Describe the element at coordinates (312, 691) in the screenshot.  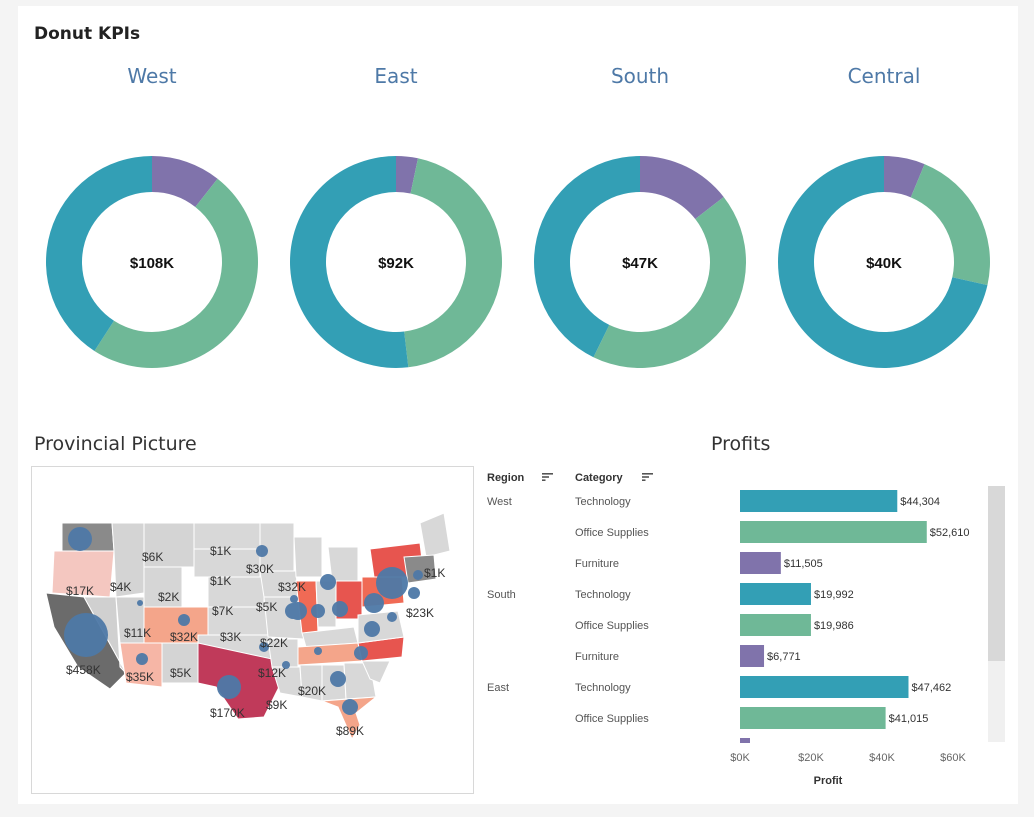
I see `map-label: $20K` at that location.